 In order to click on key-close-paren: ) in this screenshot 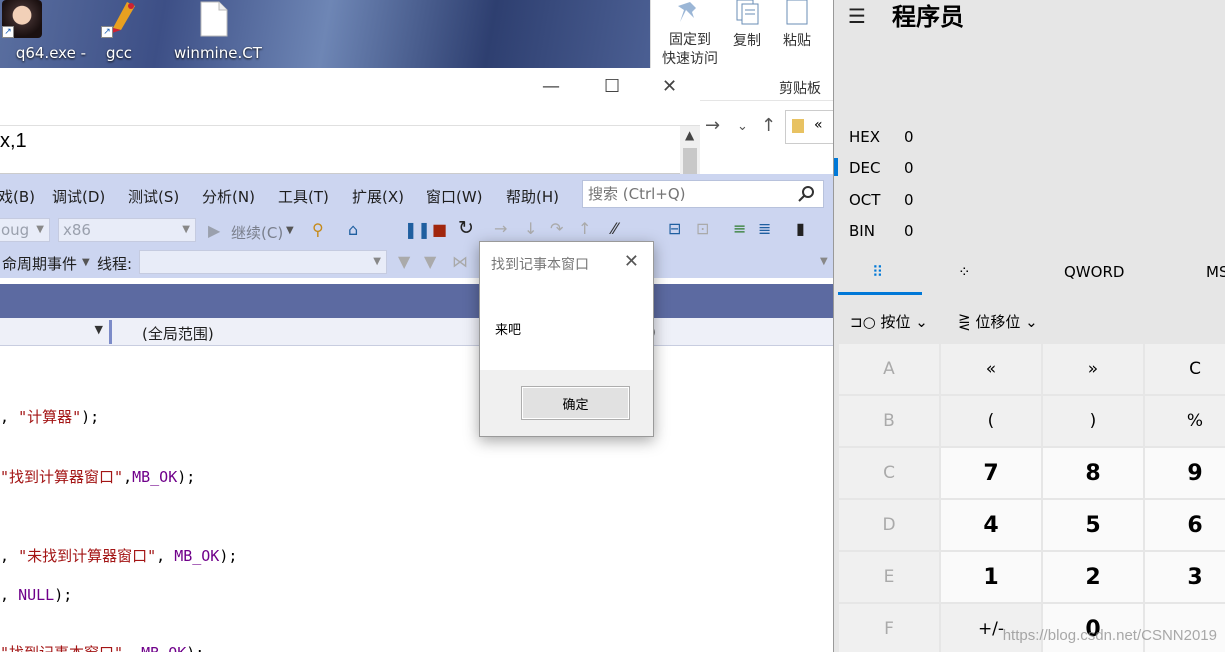, I will do `click(1093, 421)`.